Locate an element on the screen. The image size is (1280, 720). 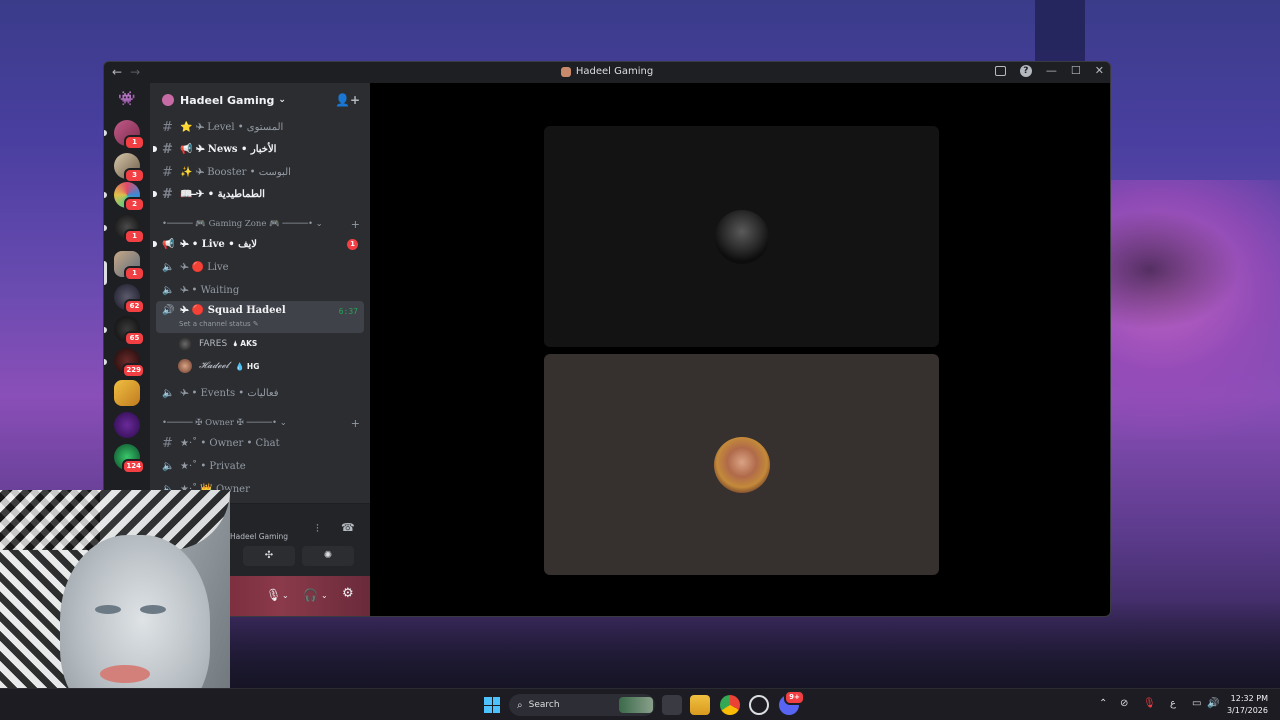
channel-maadiya: # 📖 ✈̶ • الطماطيدية is located at coordinates (258, 194).